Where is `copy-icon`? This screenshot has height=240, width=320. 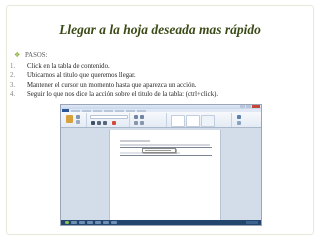 copy-icon is located at coordinates (78, 122).